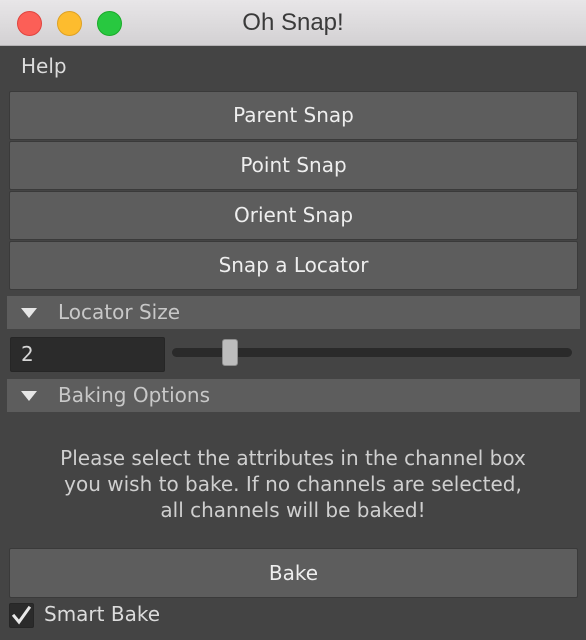 This screenshot has height=640, width=586. I want to click on title-bar: Oh Snap!, so click(293, 23).